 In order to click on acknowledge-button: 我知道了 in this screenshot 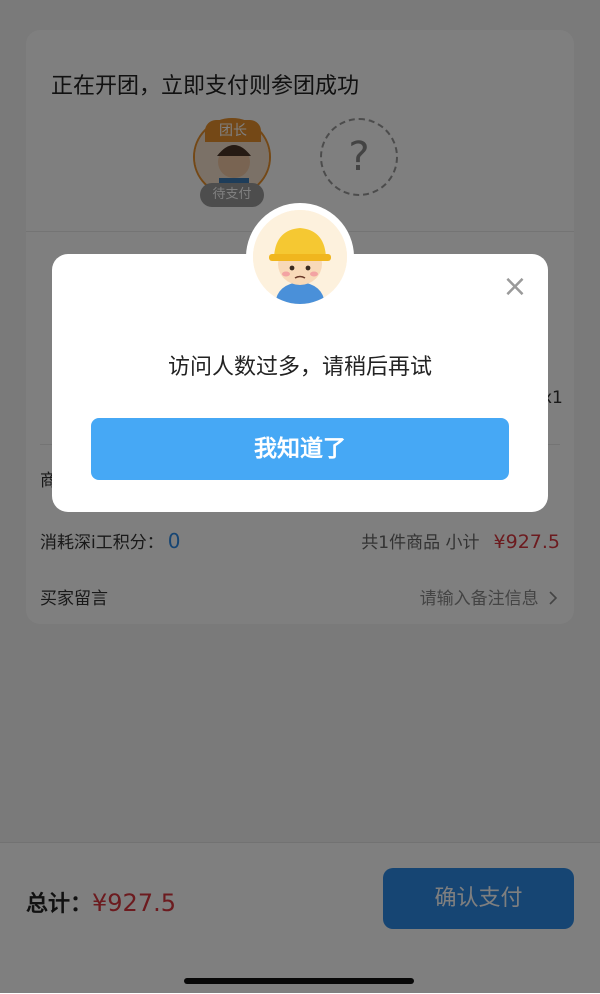, I will do `click(300, 449)`.